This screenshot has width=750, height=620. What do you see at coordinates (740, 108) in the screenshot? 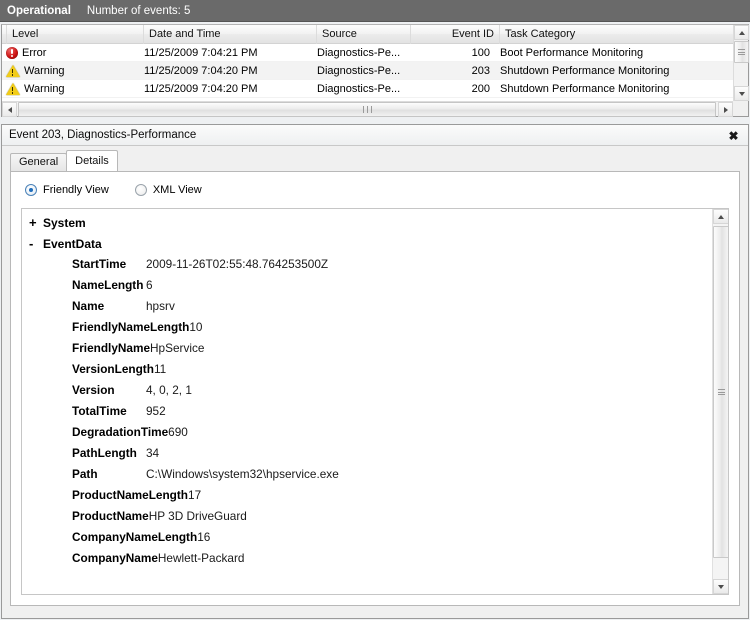
I see `scrollbar-corner` at bounding box center [740, 108].